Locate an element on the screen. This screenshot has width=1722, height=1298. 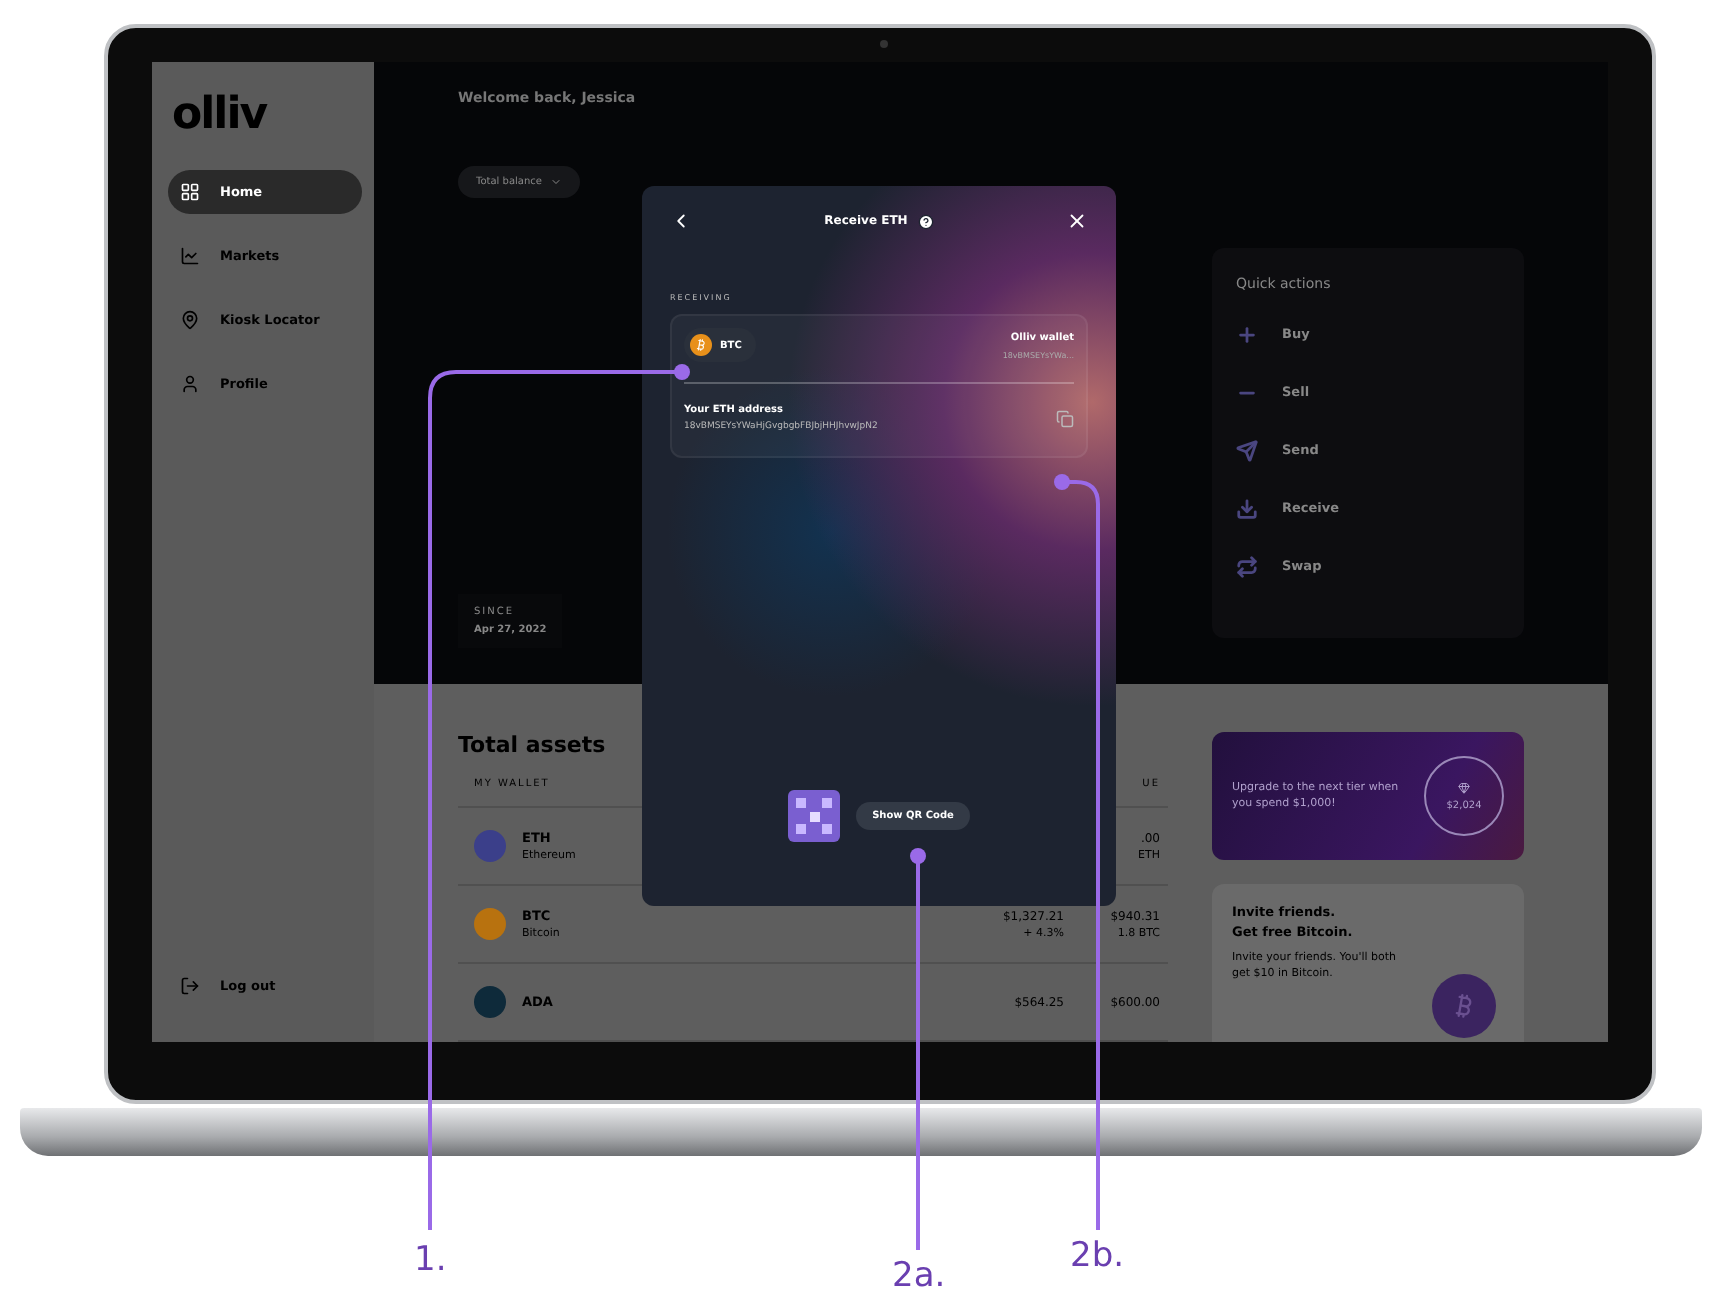
close-icon is located at coordinates (1077, 221).